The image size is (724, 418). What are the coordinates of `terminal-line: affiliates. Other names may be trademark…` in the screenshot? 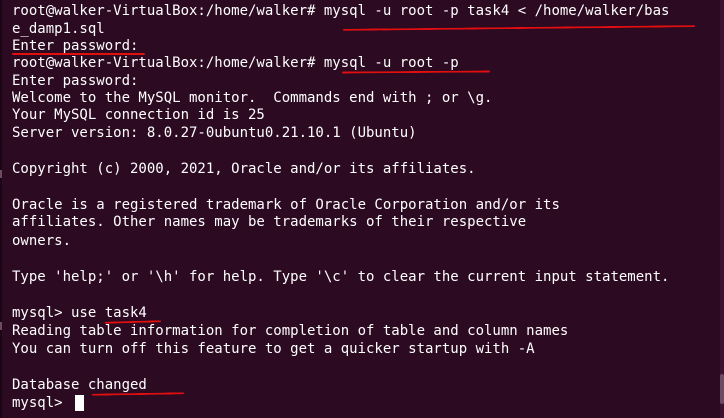 It's located at (269, 222).